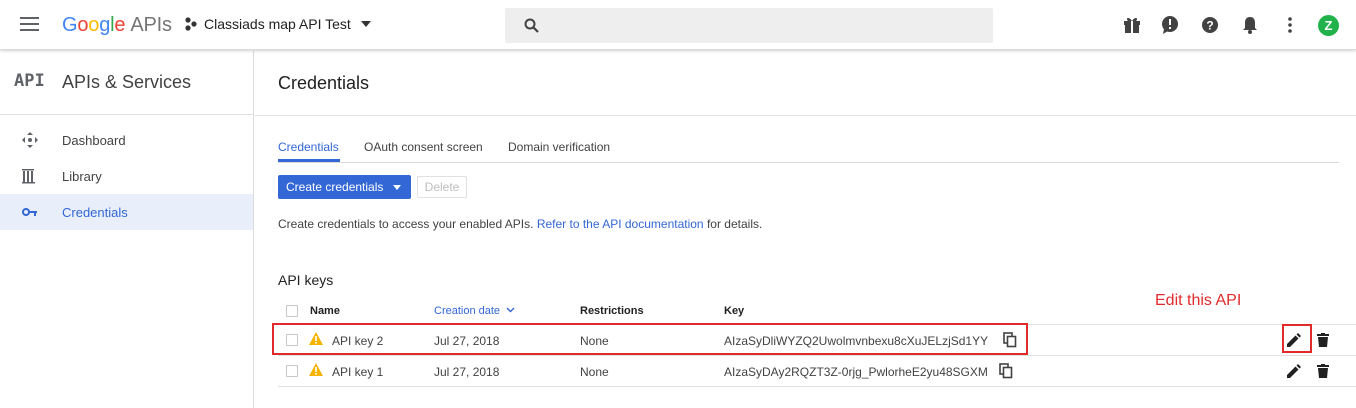 This screenshot has width=1356, height=408. Describe the element at coordinates (151, 25) in the screenshot. I see `logo-apis: APIs` at that location.